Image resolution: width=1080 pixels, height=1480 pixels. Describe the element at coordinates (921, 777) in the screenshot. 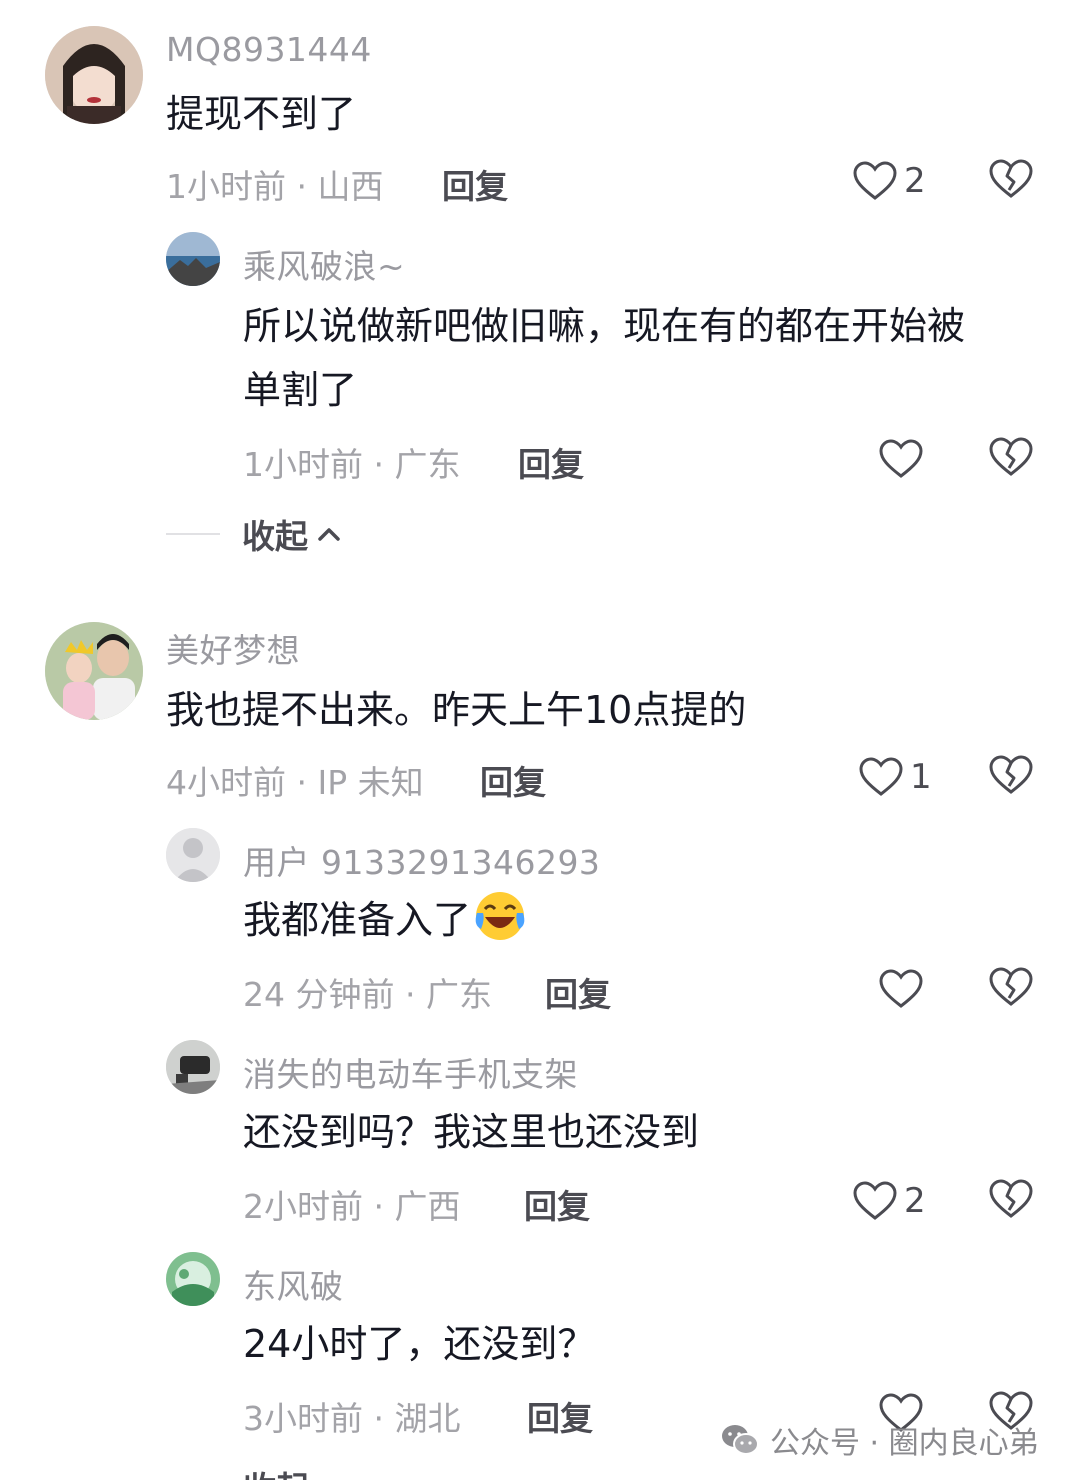

I see `like-count: 1` at that location.